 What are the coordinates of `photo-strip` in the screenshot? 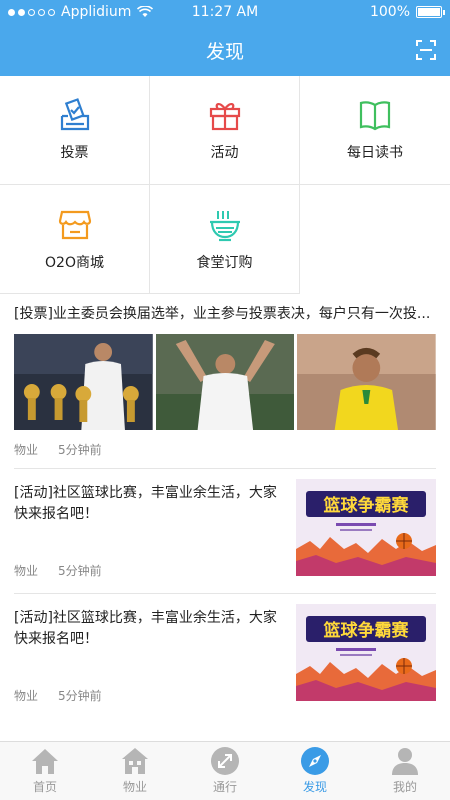 It's located at (225, 382).